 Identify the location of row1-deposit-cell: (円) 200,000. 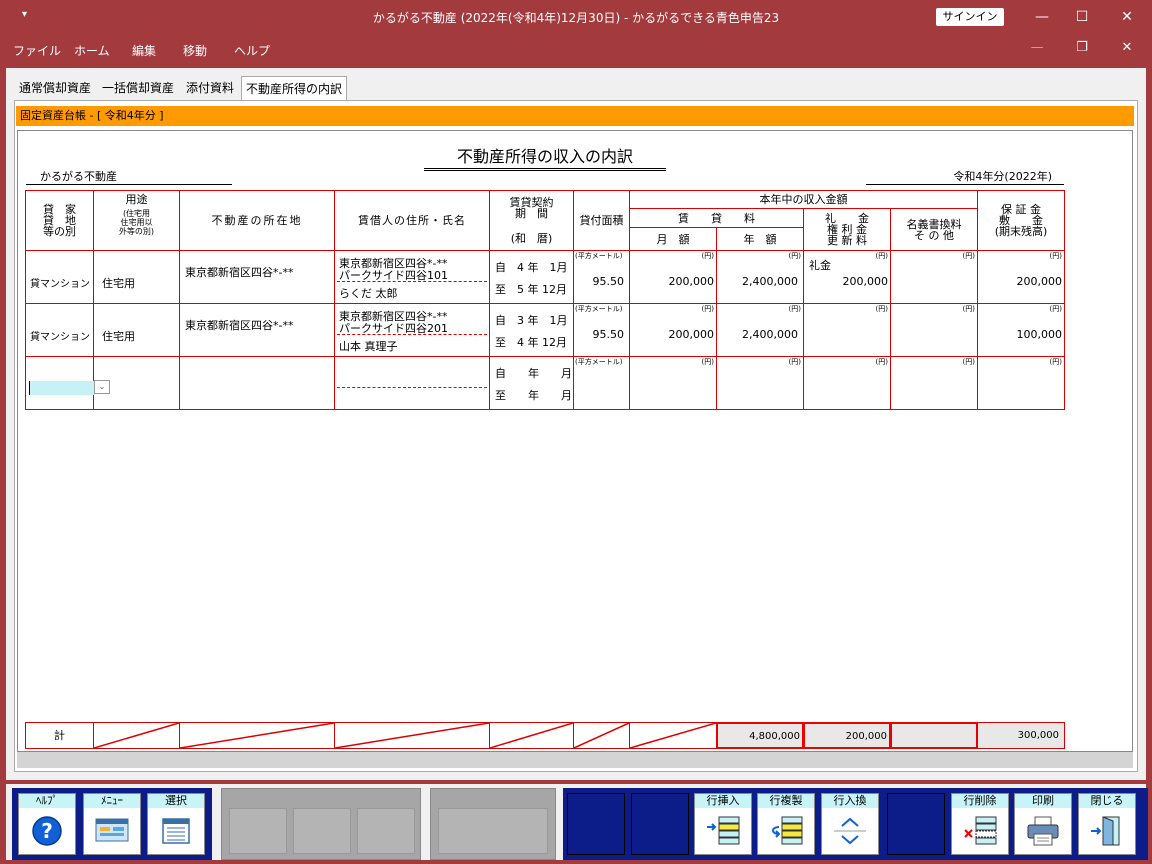
(1021, 277).